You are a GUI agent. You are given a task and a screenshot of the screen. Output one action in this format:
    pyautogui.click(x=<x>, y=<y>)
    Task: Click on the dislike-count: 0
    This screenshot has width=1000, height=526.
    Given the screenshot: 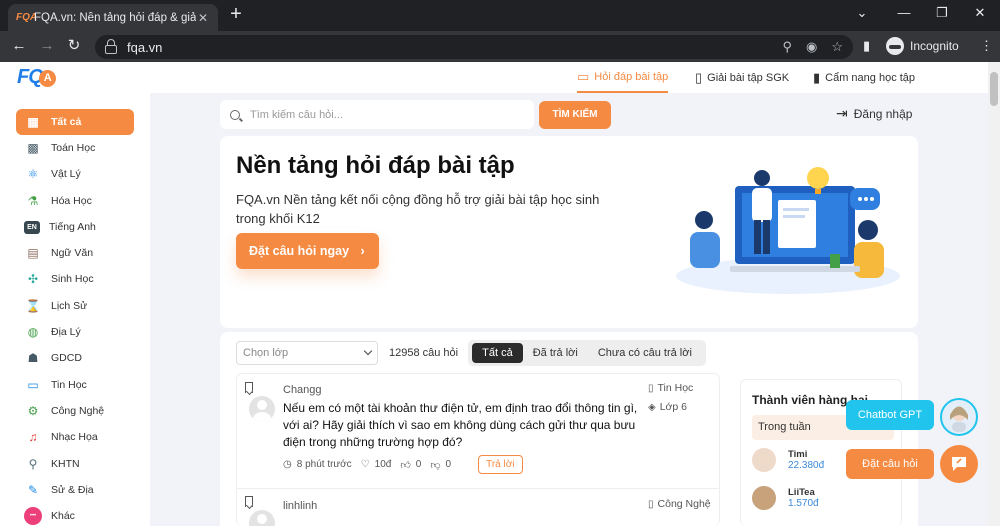 What is the action you would take?
    pyautogui.click(x=448, y=464)
    